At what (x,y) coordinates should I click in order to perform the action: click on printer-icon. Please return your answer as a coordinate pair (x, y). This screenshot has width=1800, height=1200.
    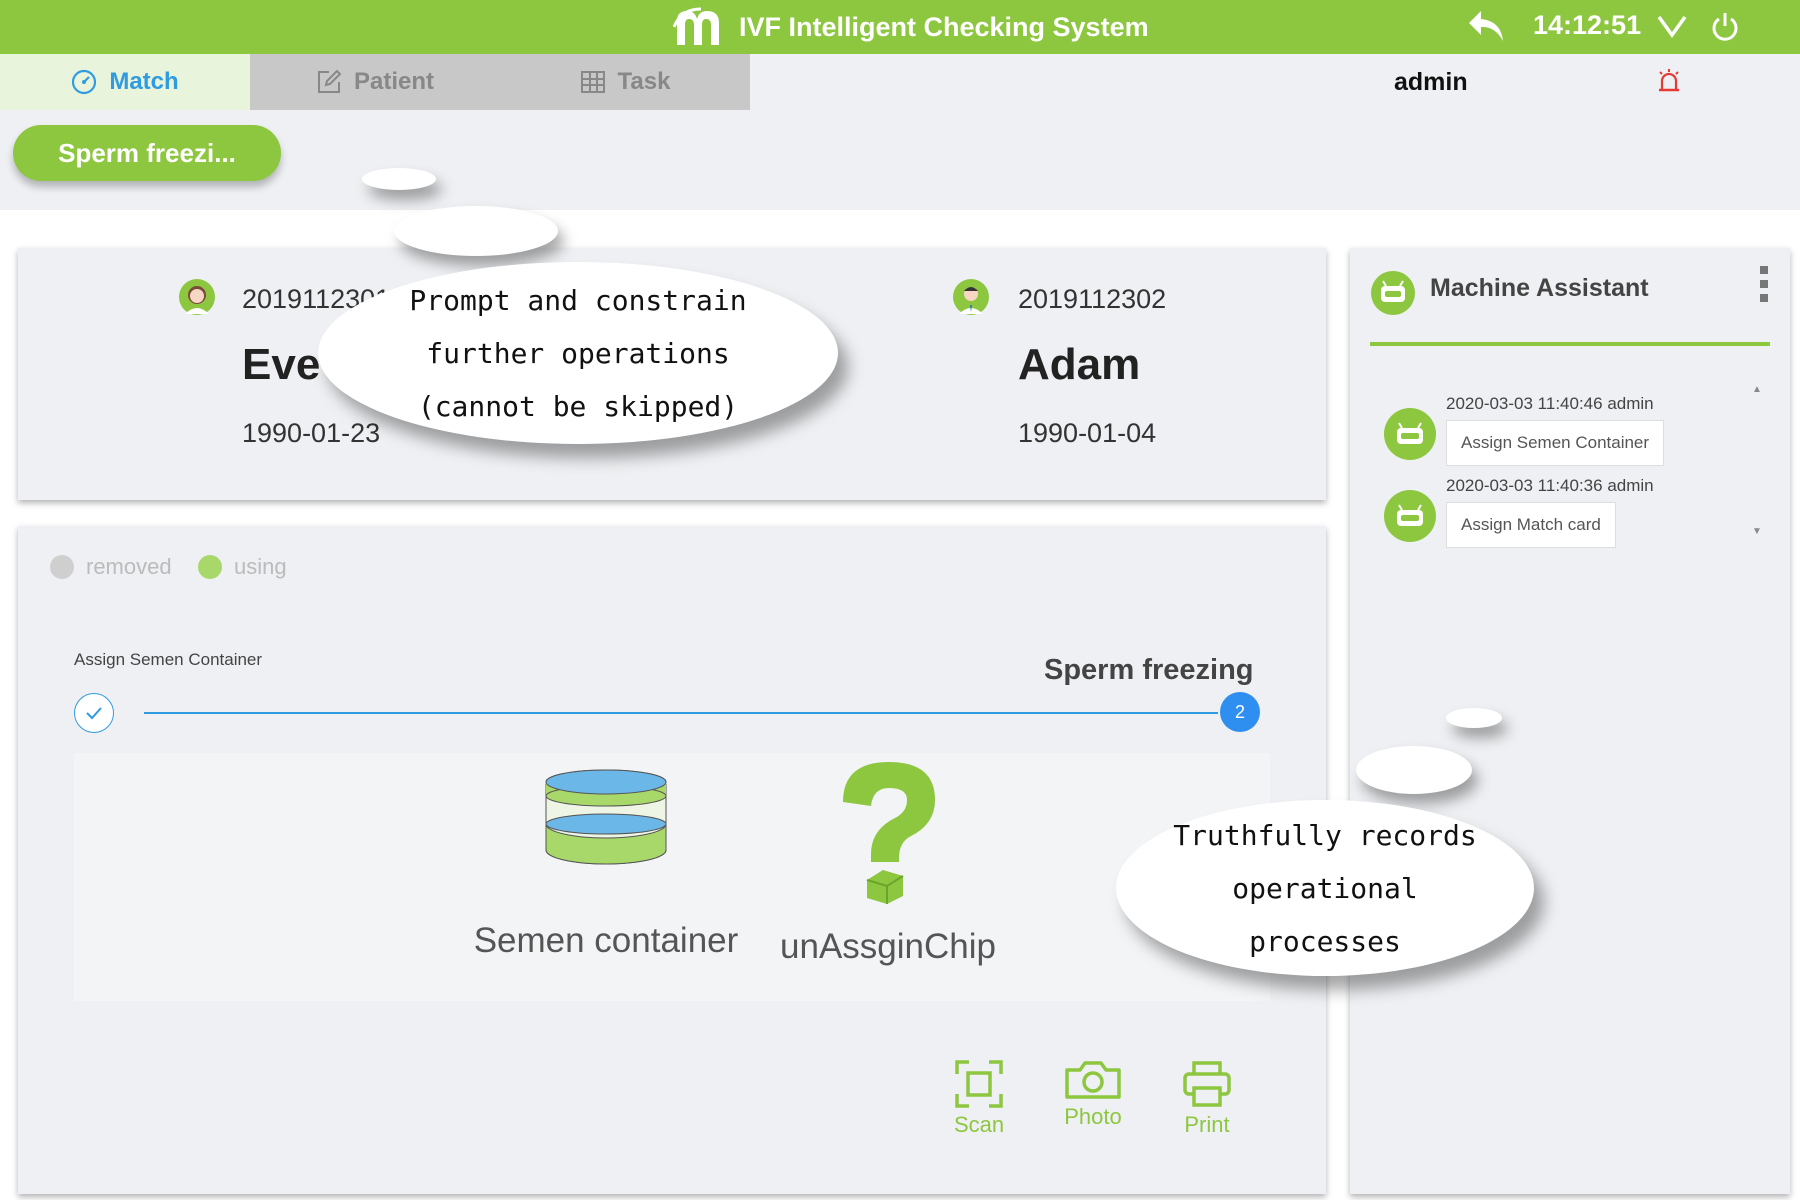
    Looking at the image, I should click on (1207, 1084).